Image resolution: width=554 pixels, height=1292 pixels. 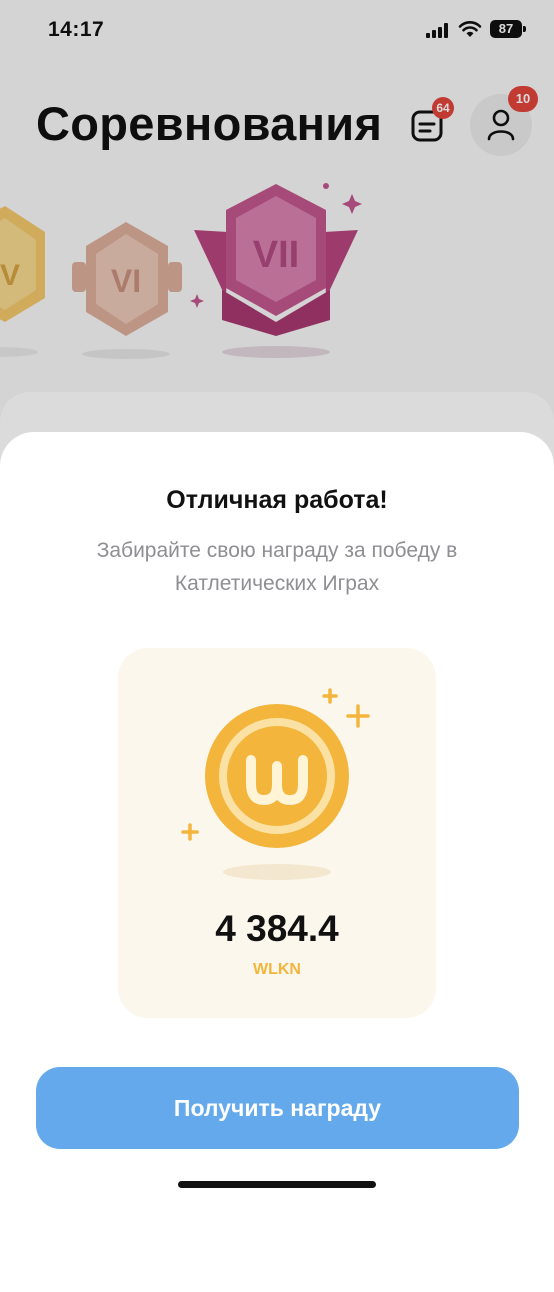 I want to click on reward-title: Отличная работа!, so click(x=277, y=500).